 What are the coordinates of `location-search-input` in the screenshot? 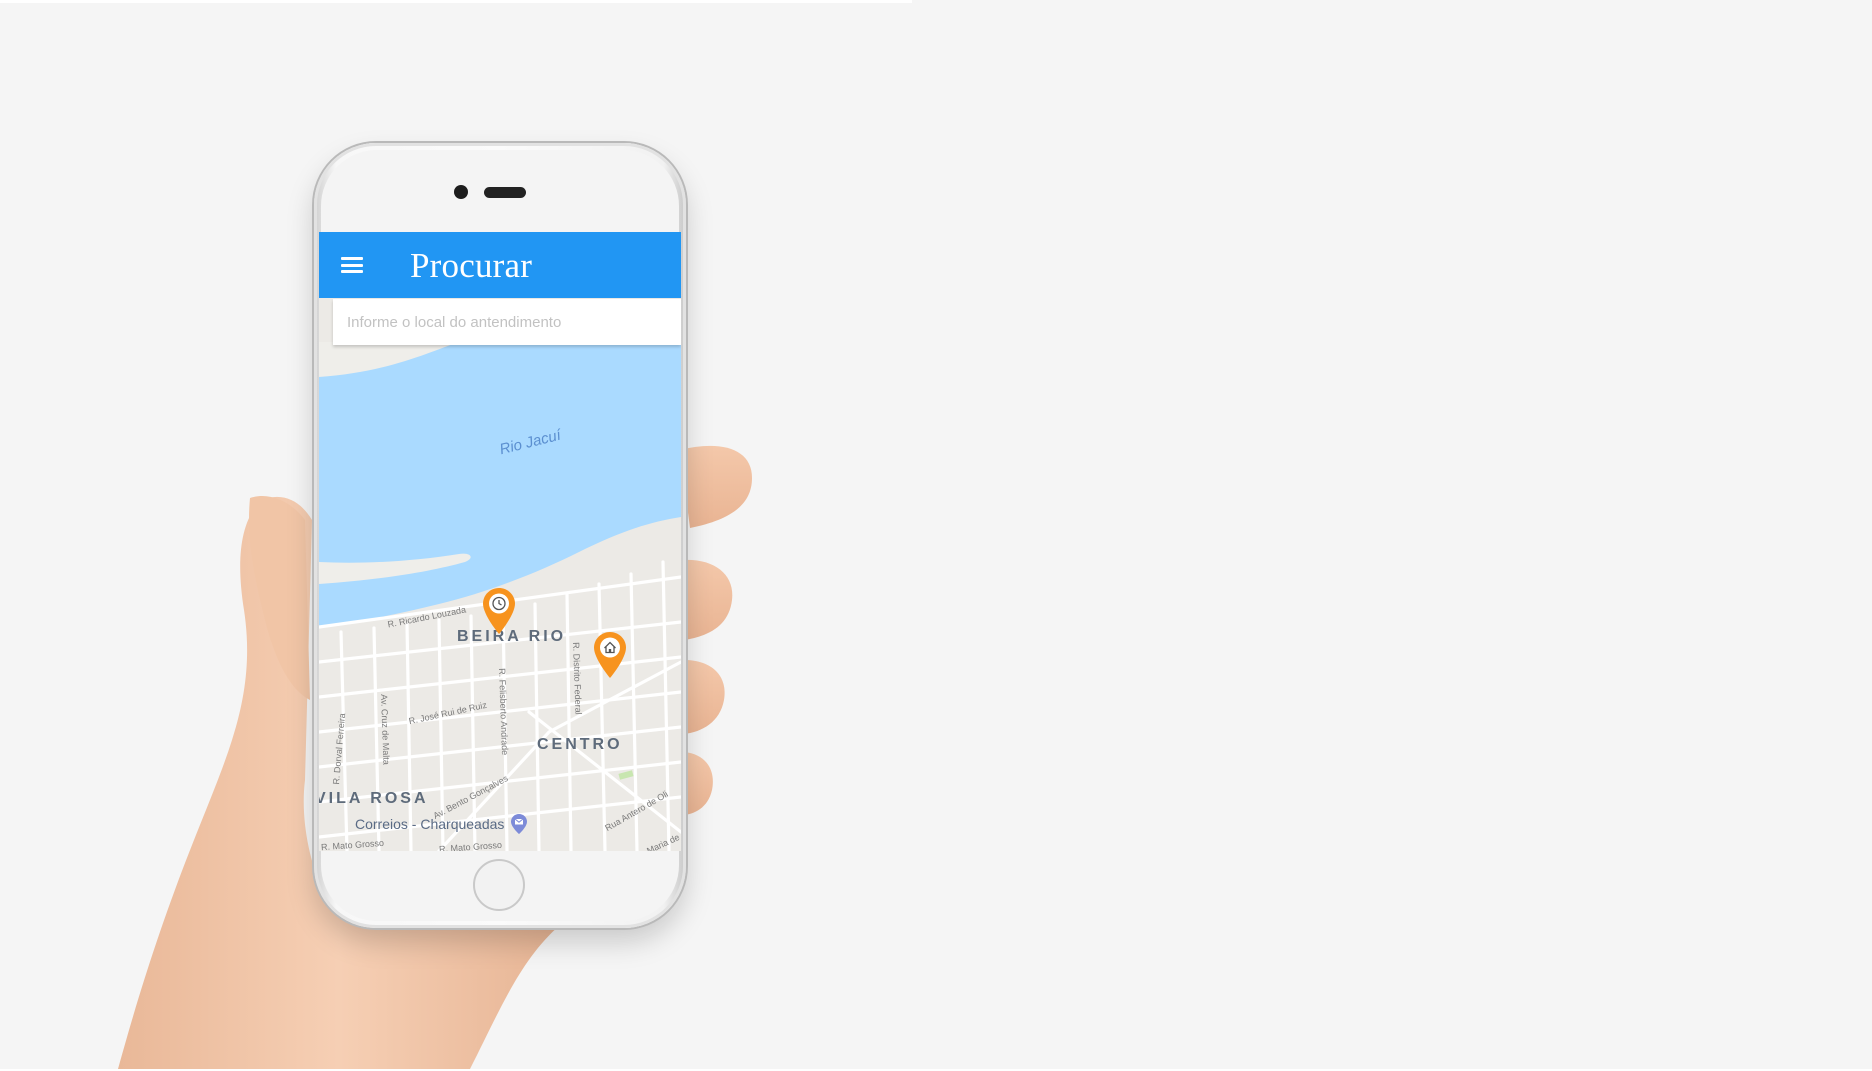 It's located at (507, 322).